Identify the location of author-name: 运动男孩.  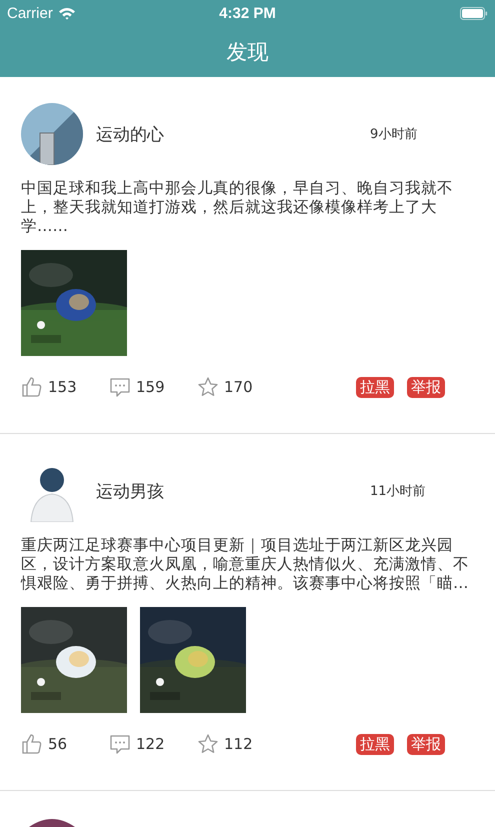
(233, 491).